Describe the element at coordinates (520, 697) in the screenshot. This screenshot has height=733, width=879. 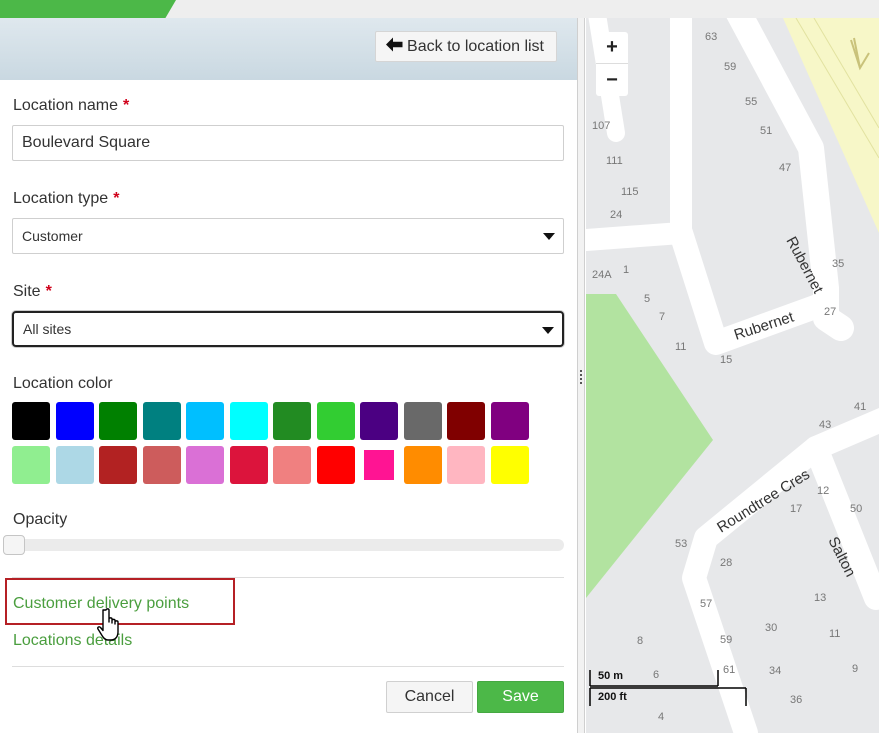
I see `save-button: Save` at that location.